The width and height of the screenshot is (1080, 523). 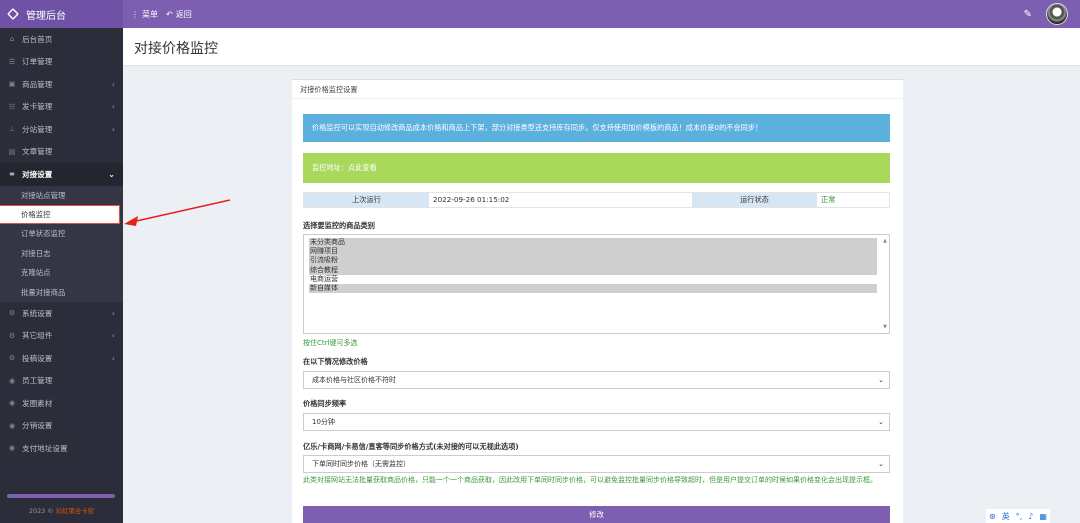 I want to click on sidebar-item-home: ⌂ 后台首页, so click(x=61, y=39).